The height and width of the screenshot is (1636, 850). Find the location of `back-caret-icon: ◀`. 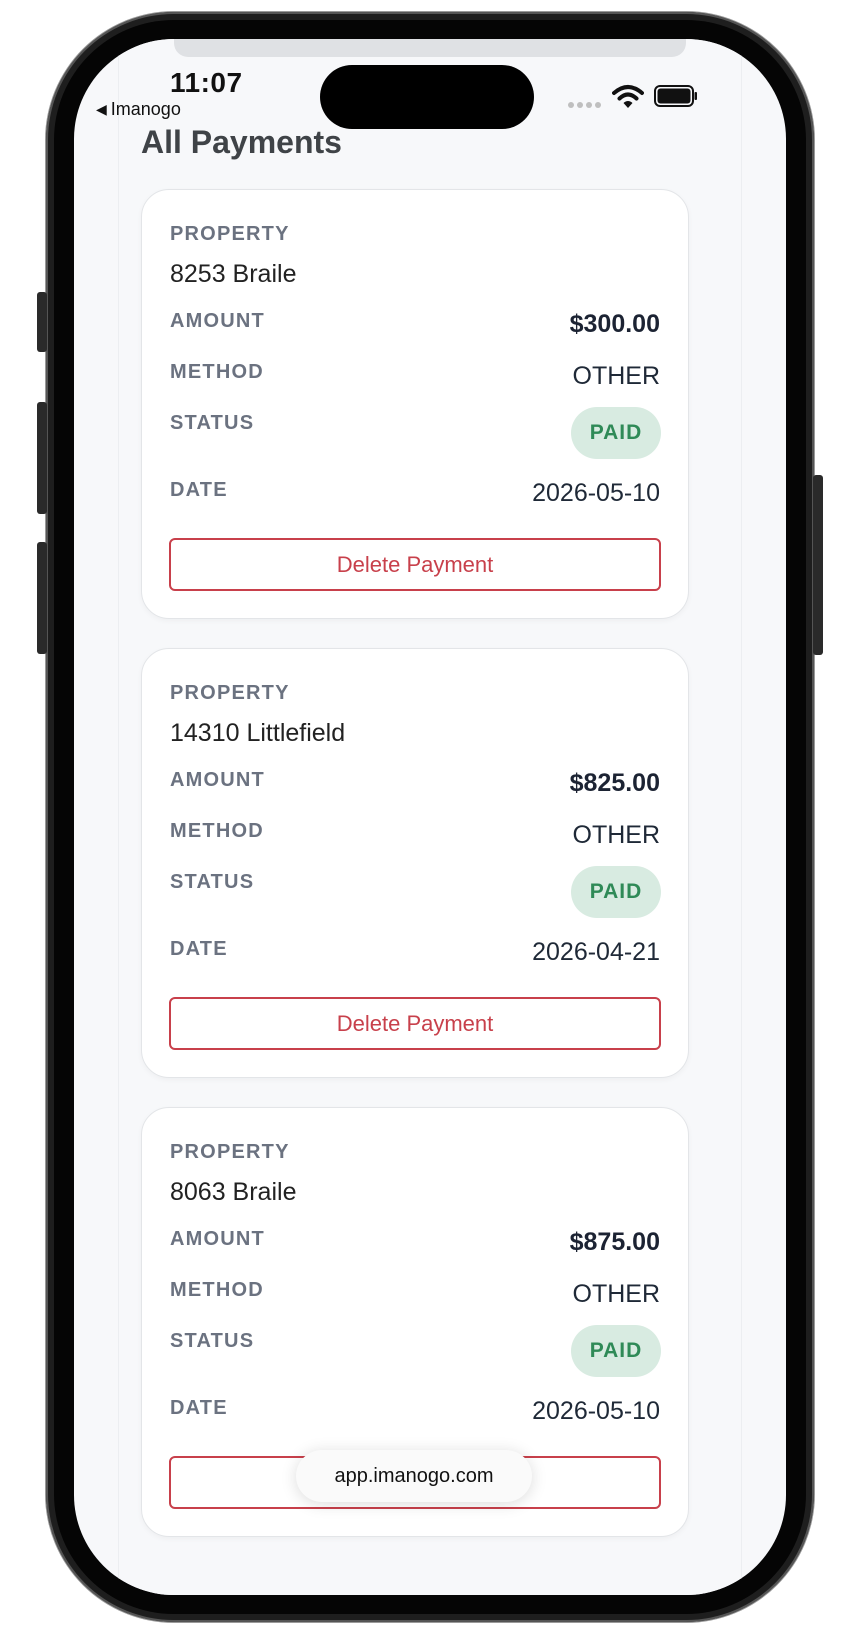

back-caret-icon: ◀ is located at coordinates (101, 109).